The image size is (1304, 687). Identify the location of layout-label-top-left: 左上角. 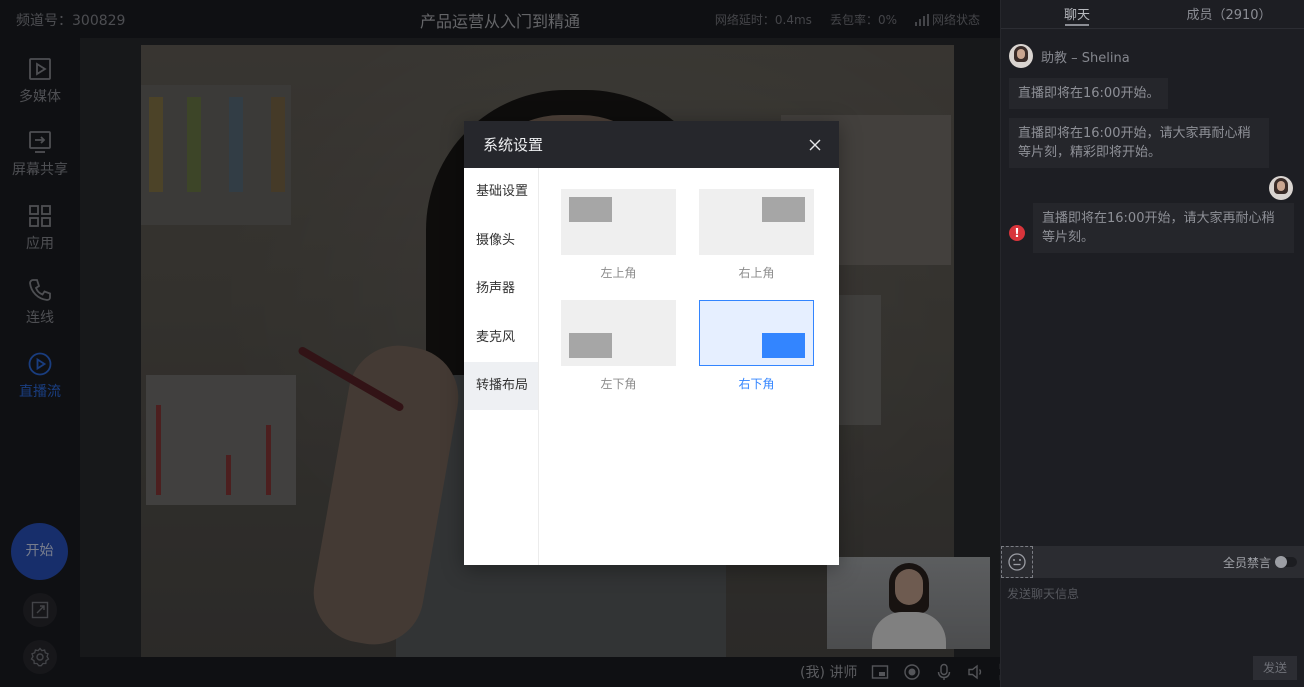
(618, 273).